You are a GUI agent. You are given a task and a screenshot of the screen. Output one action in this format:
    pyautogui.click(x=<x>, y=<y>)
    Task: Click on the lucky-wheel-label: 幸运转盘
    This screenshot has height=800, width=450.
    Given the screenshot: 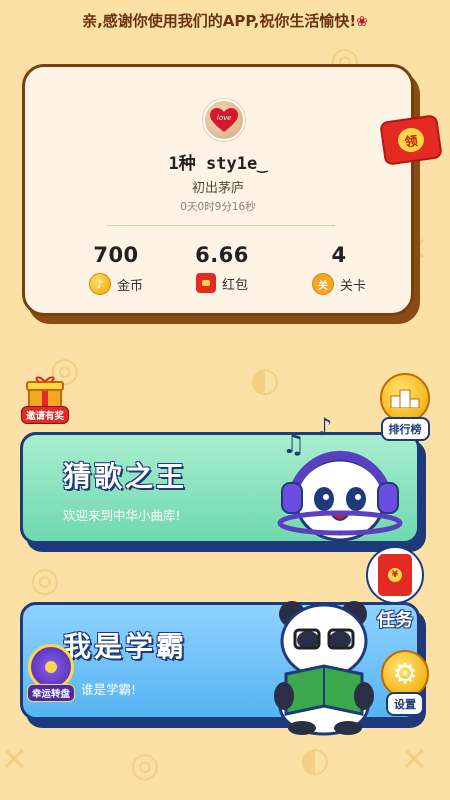 What is the action you would take?
    pyautogui.click(x=50, y=693)
    